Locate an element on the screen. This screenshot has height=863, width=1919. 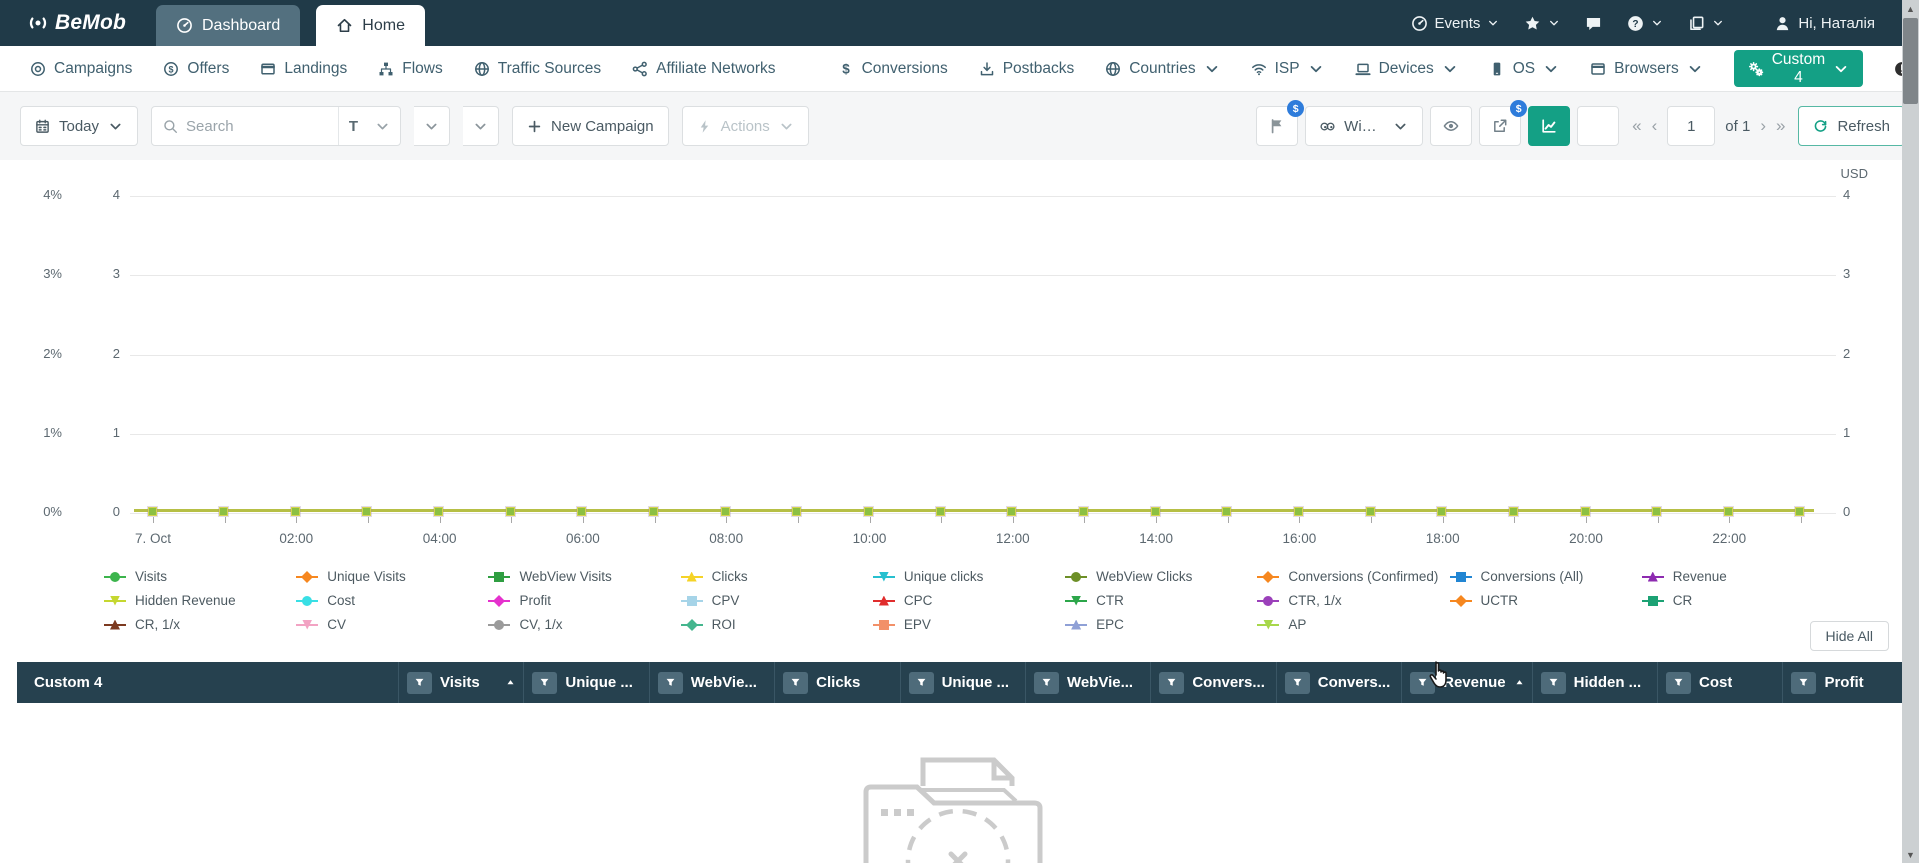
nav-item: Devices is located at coordinates (1406, 69).